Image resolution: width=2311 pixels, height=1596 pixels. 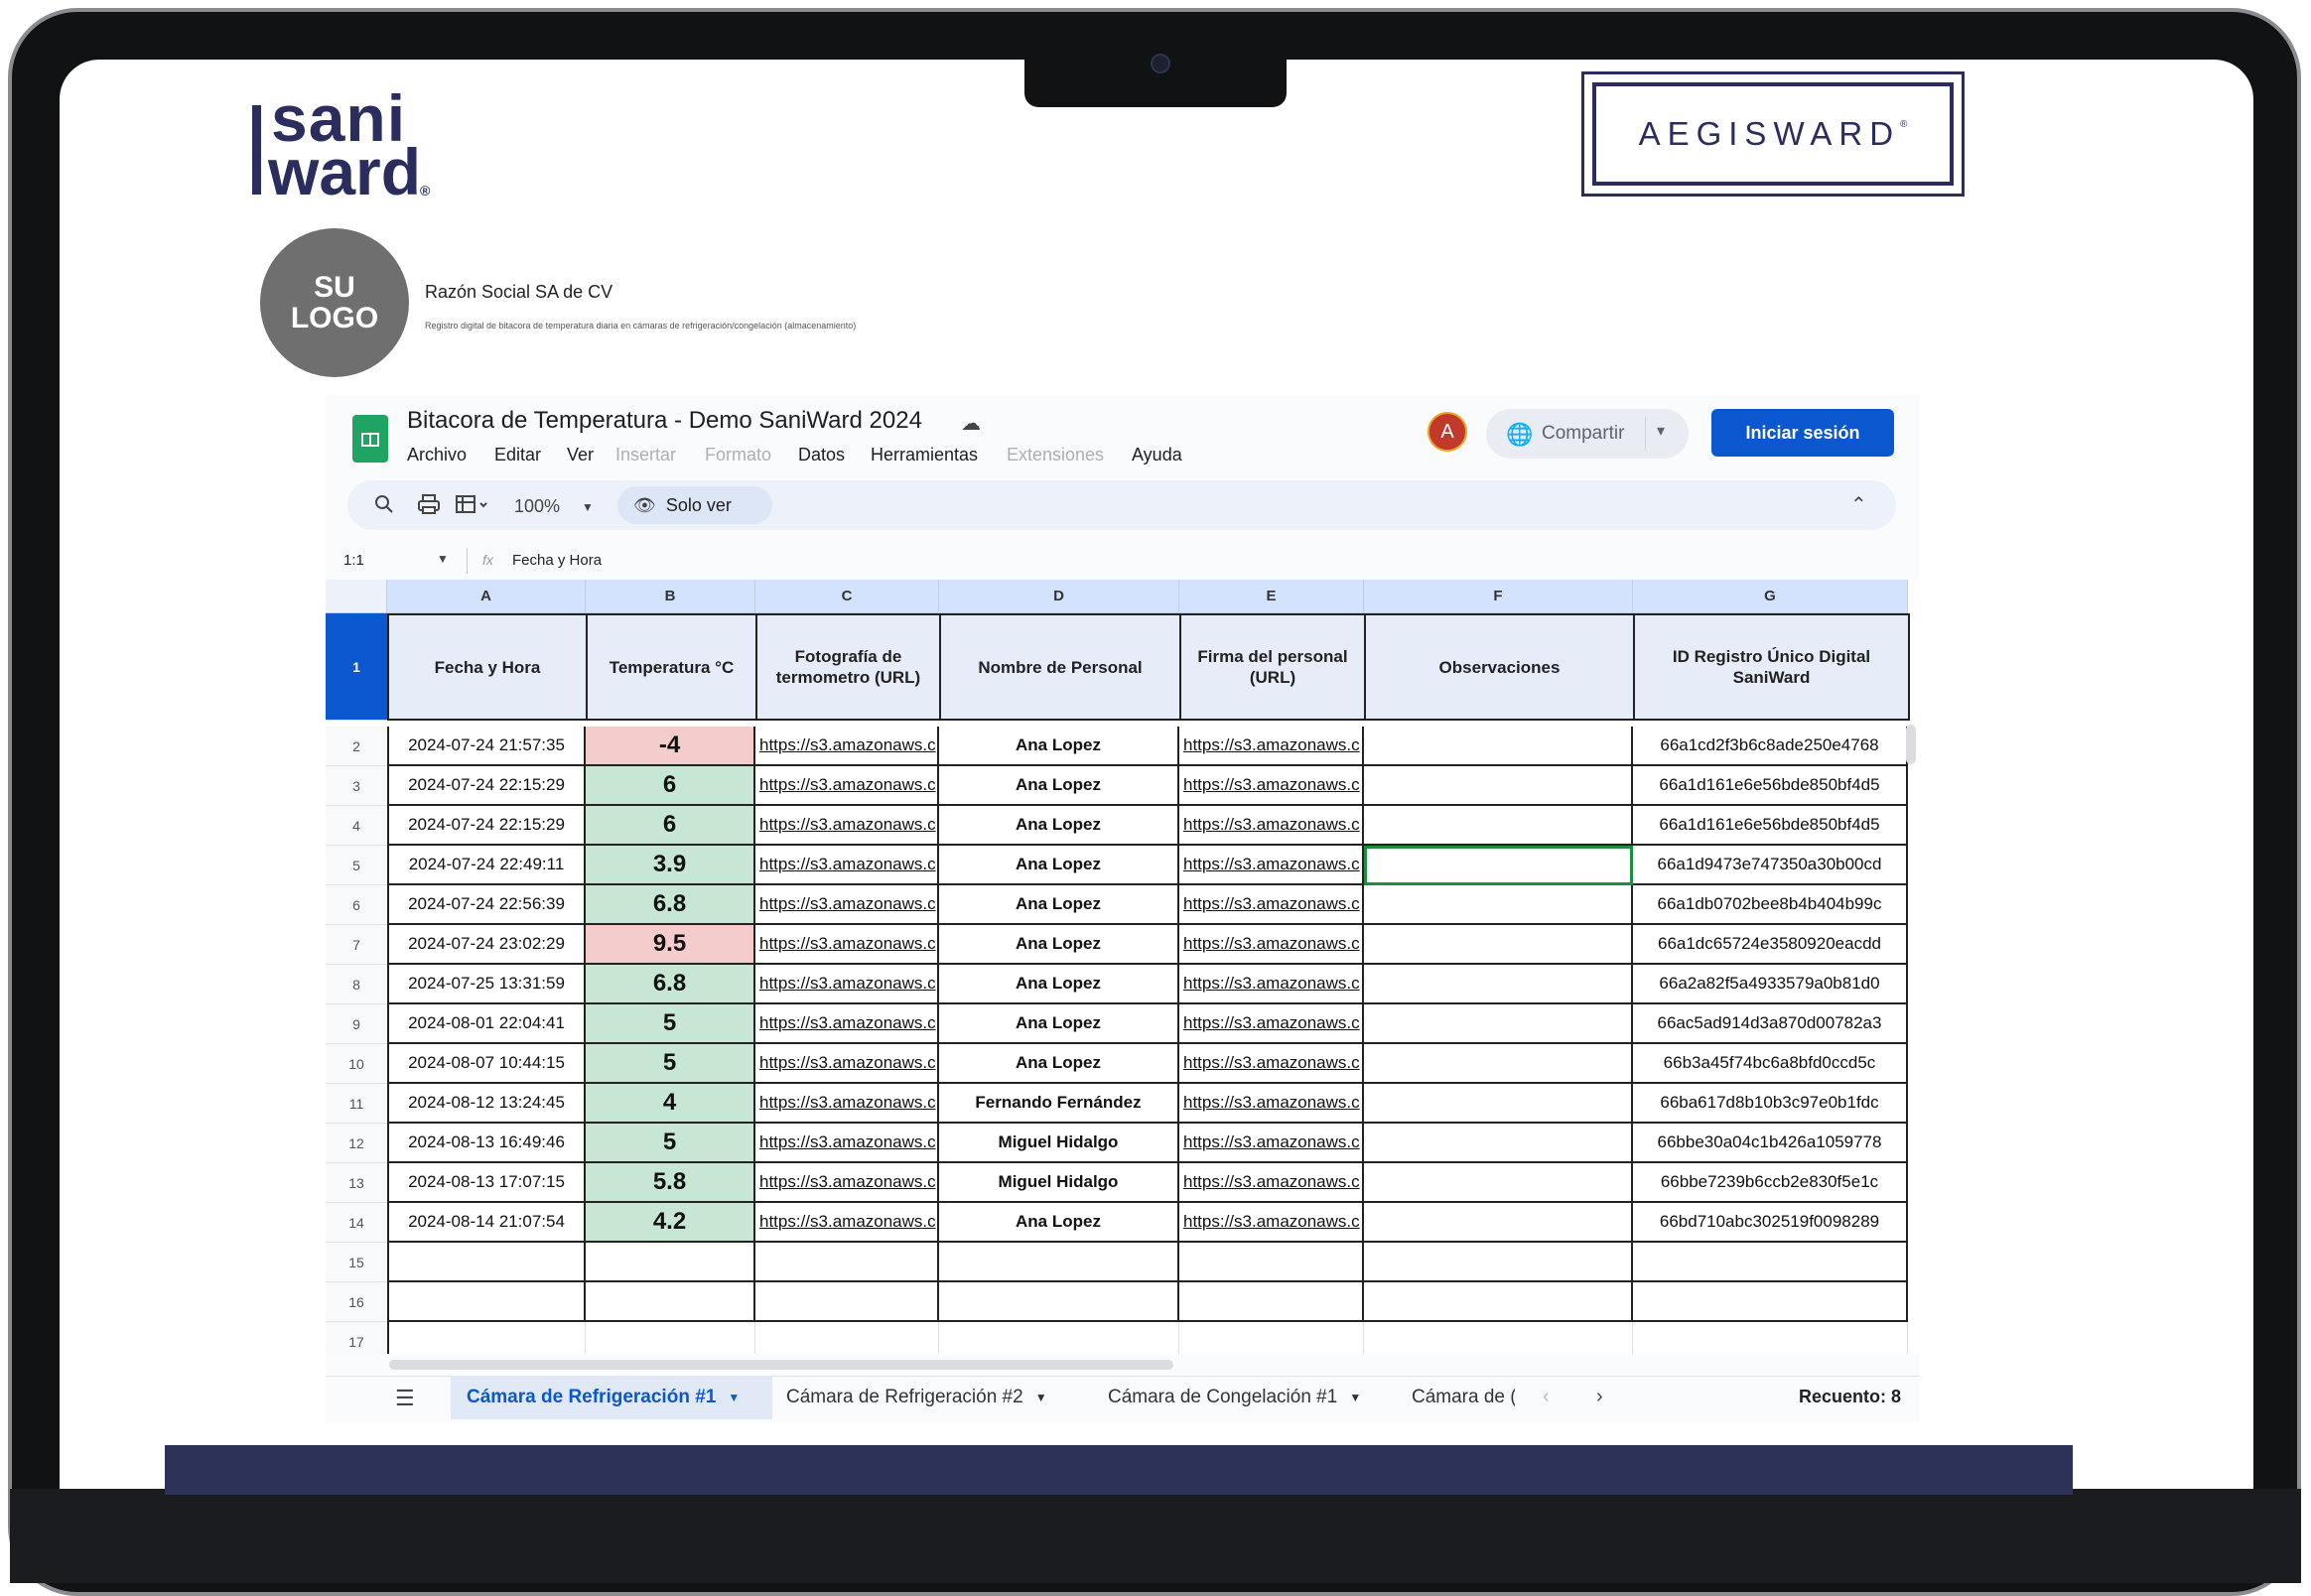 I want to click on temperature-cell: 3.9, so click(x=671, y=865).